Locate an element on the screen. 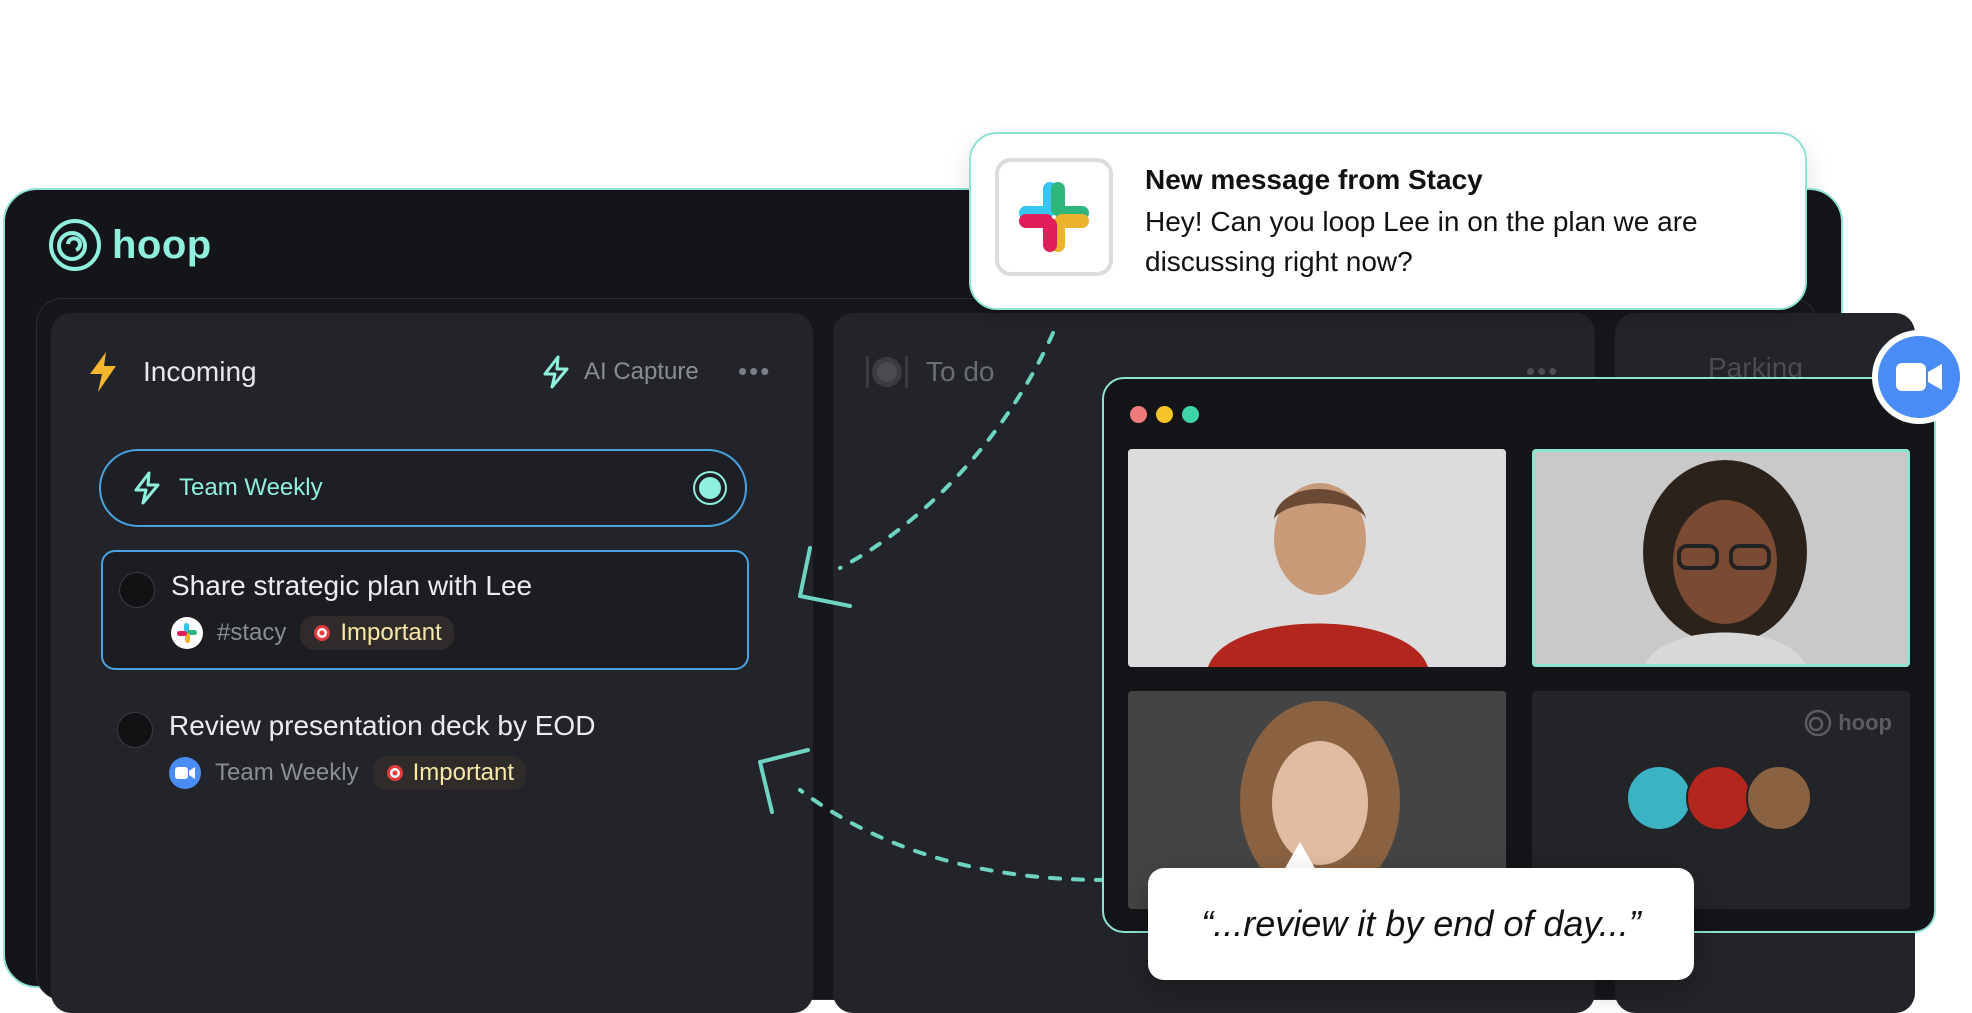 The width and height of the screenshot is (1972, 1013). participant-tile is located at coordinates (1317, 558).